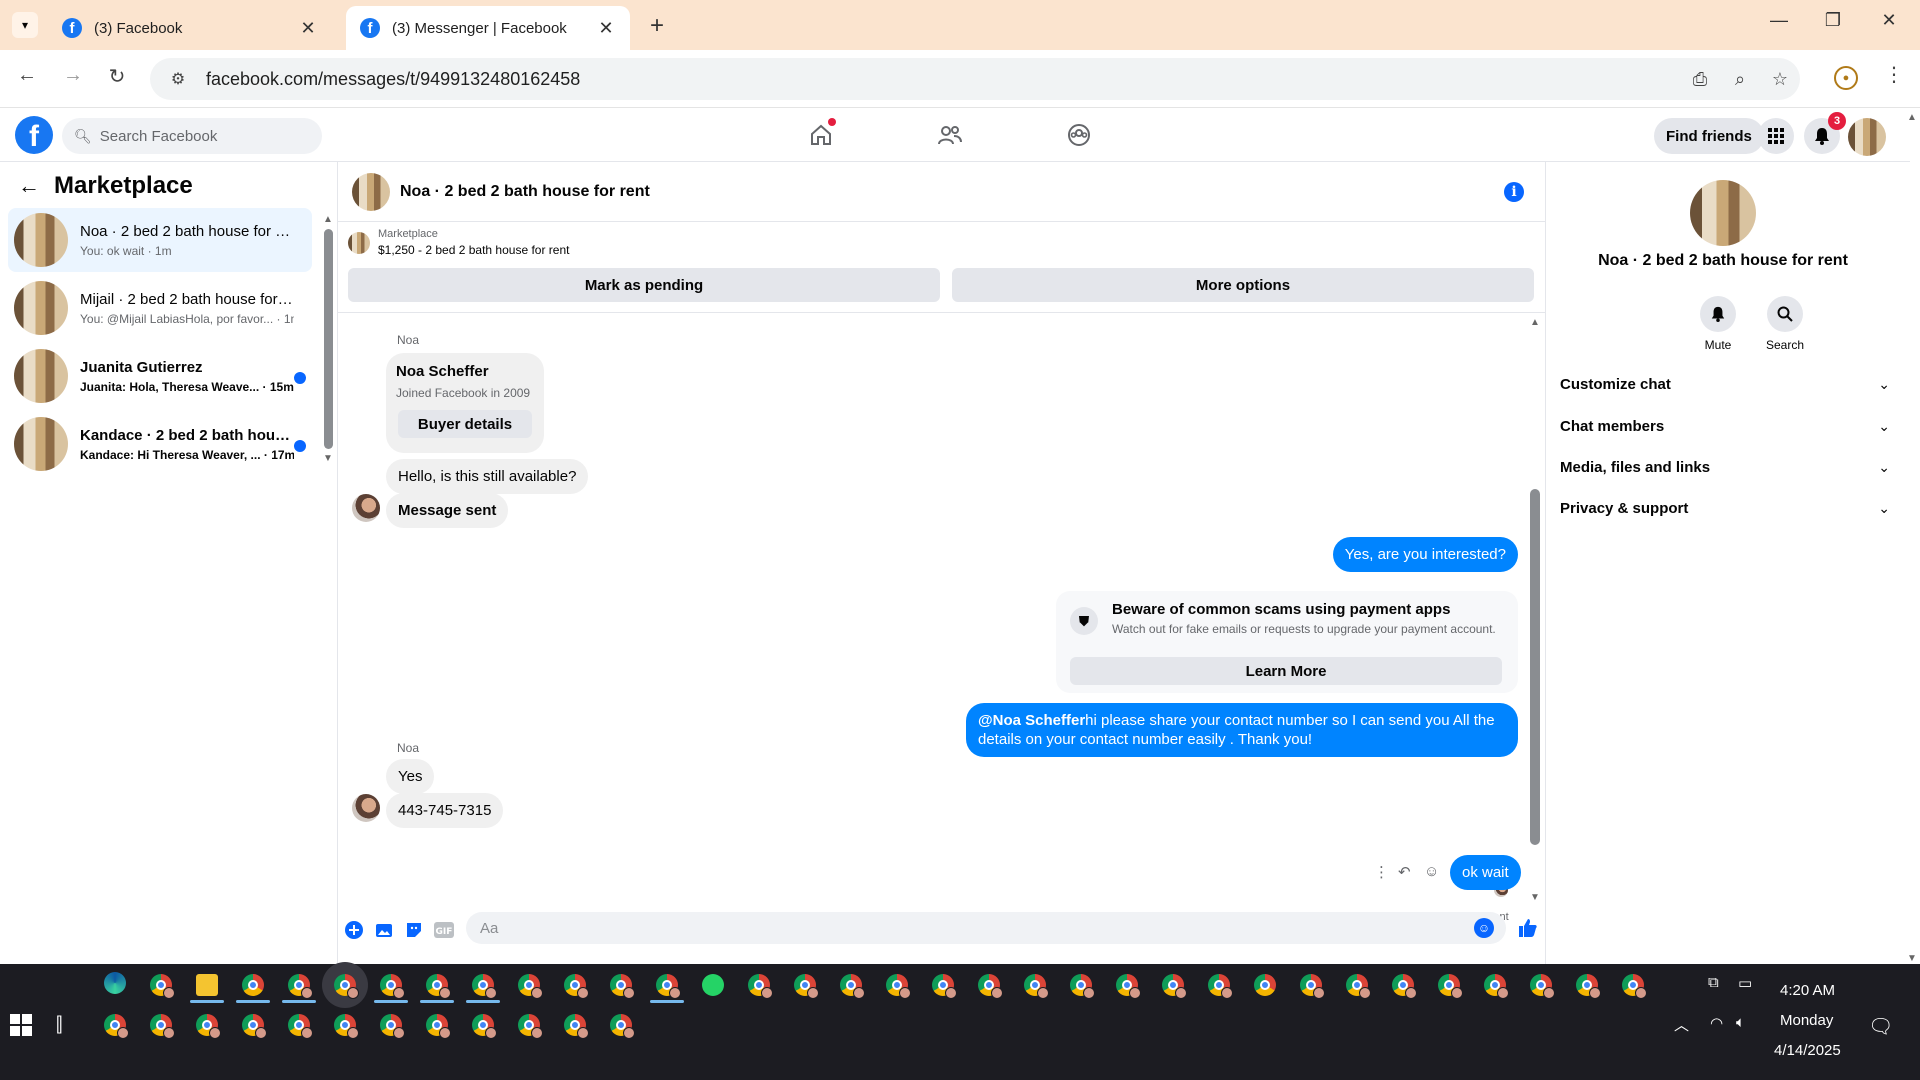 The height and width of the screenshot is (1080, 1920). Describe the element at coordinates (1484, 928) in the screenshot. I see `emoji-icon: ☺` at that location.